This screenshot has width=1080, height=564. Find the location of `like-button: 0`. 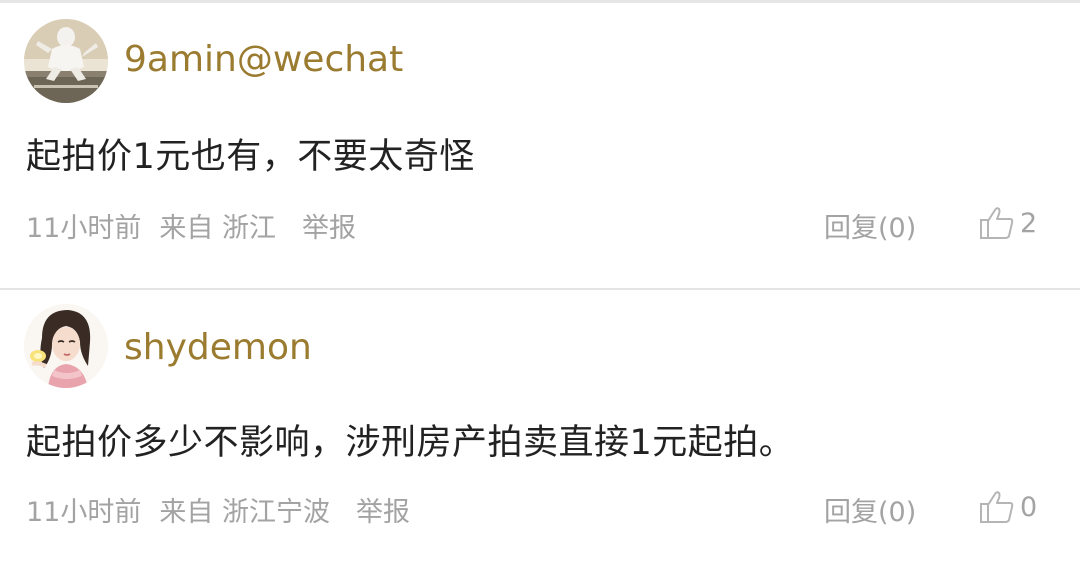

like-button: 0 is located at coordinates (1007, 507).